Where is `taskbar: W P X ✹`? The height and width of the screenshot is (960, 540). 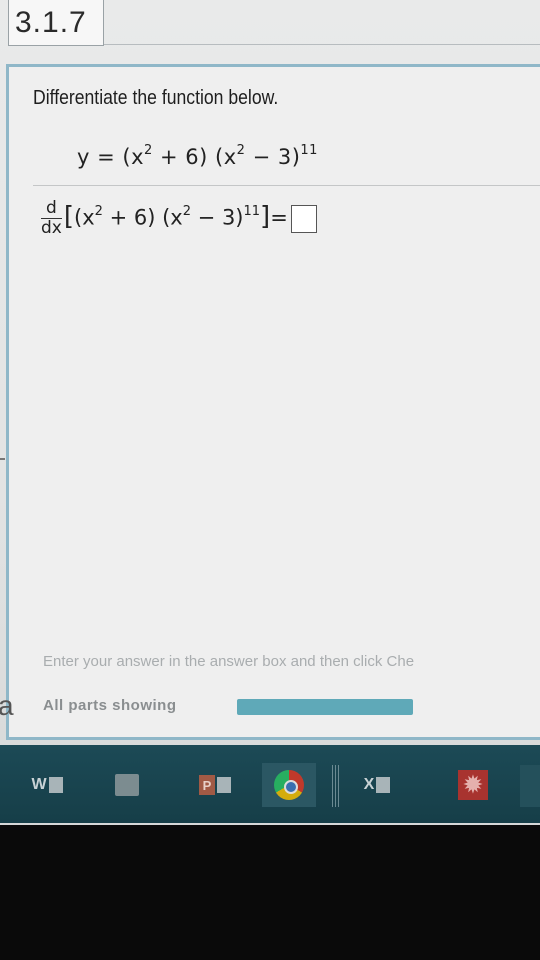 taskbar: W P X ✹ is located at coordinates (270, 784).